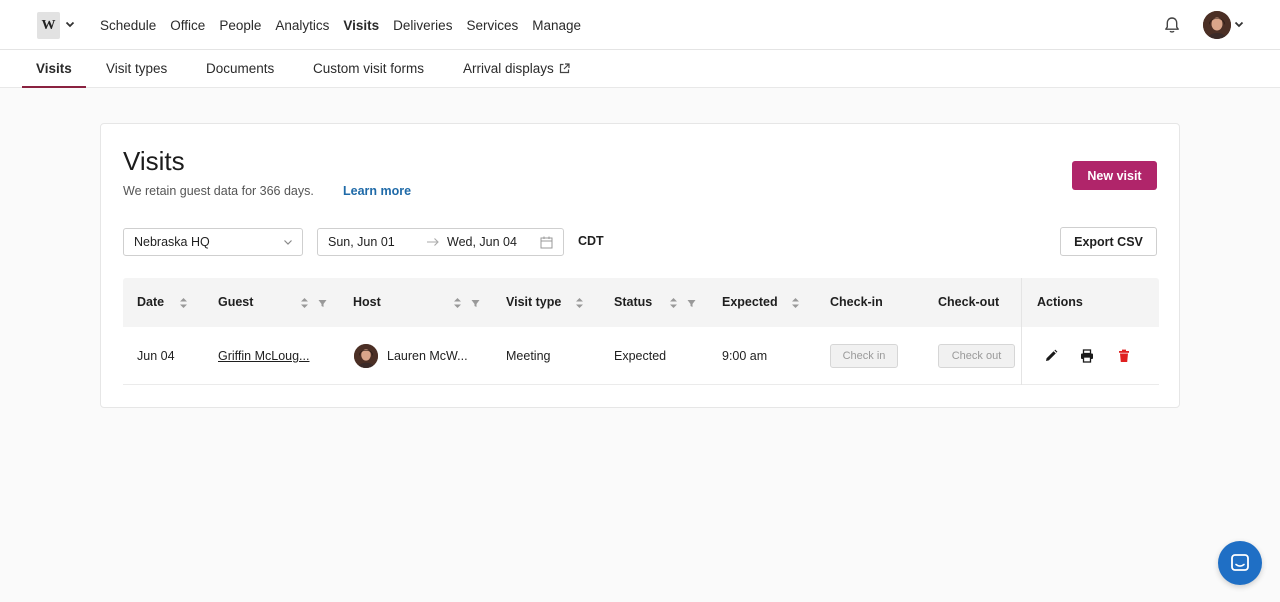 The width and height of the screenshot is (1280, 602). Describe the element at coordinates (368, 69) in the screenshot. I see `tab-custom-visit-forms: Custom visit forms` at that location.